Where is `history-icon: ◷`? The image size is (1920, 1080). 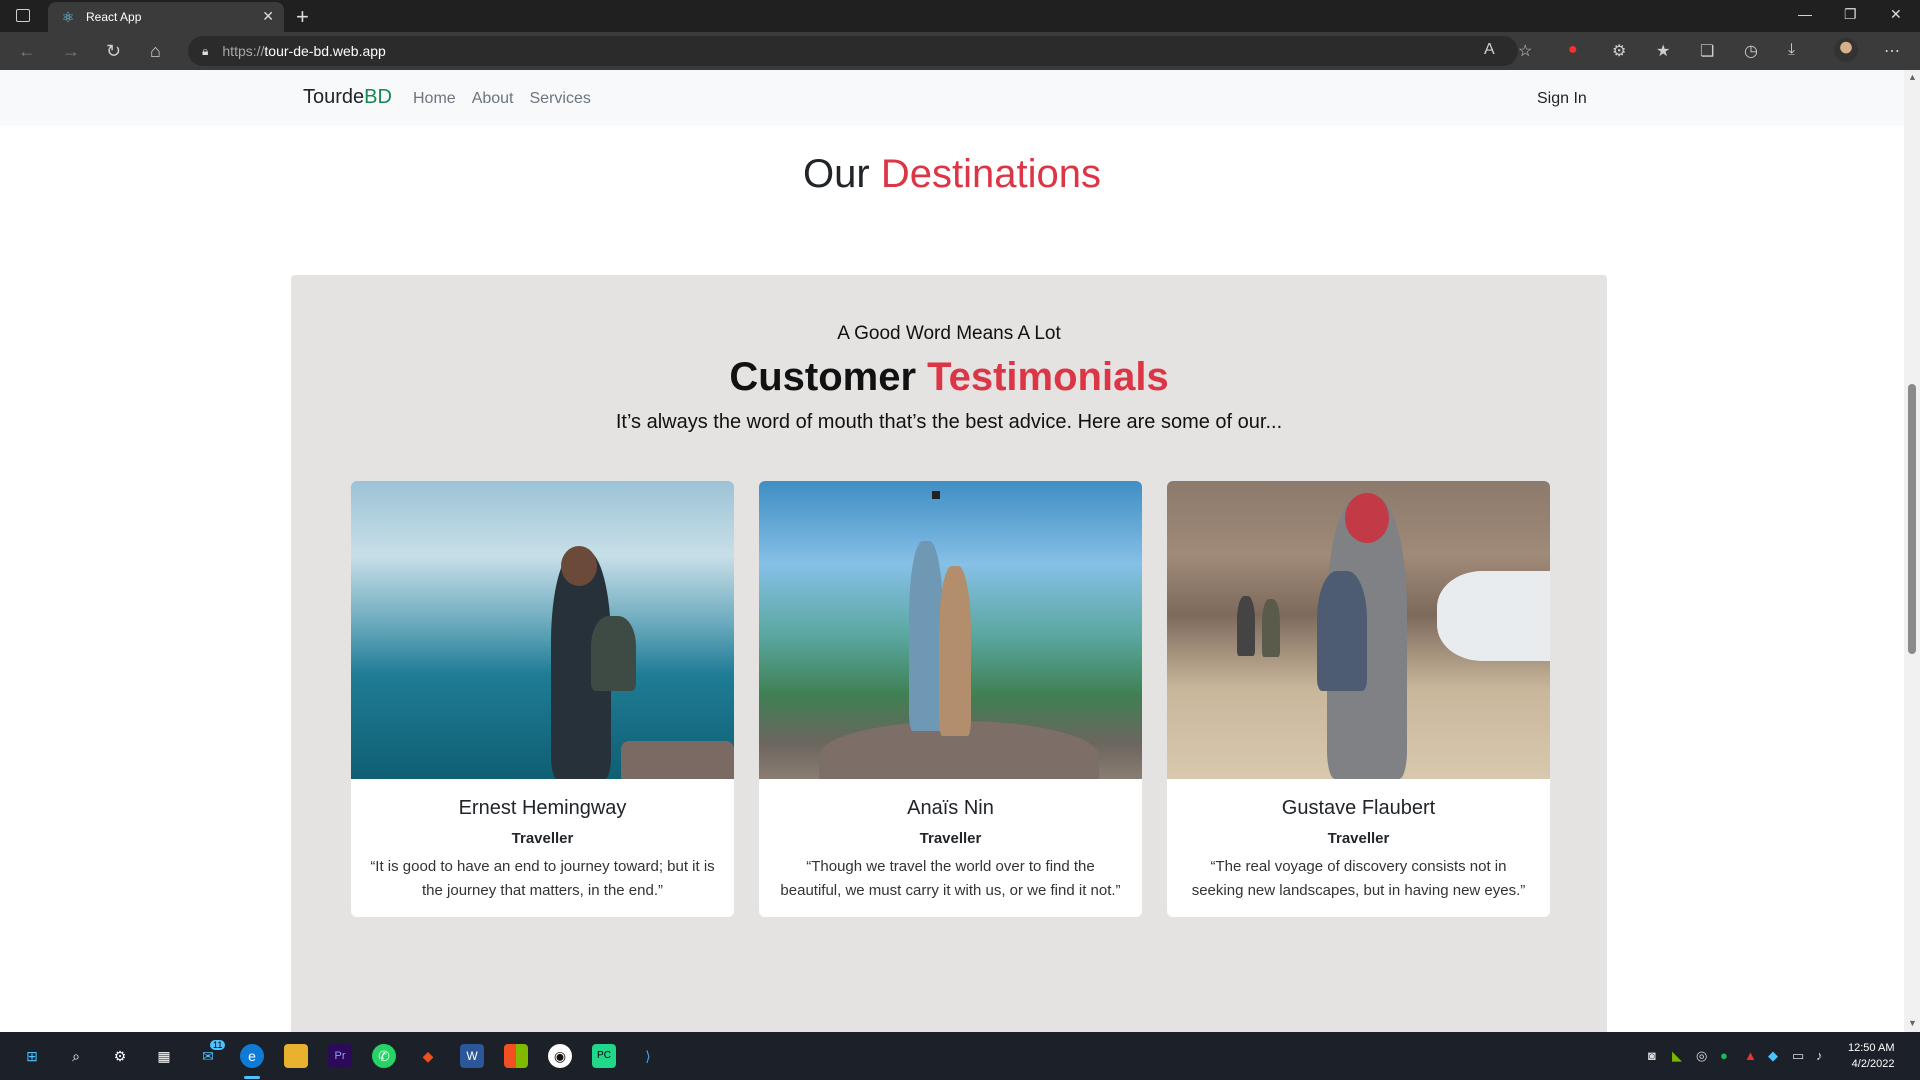 history-icon: ◷ is located at coordinates (1751, 51).